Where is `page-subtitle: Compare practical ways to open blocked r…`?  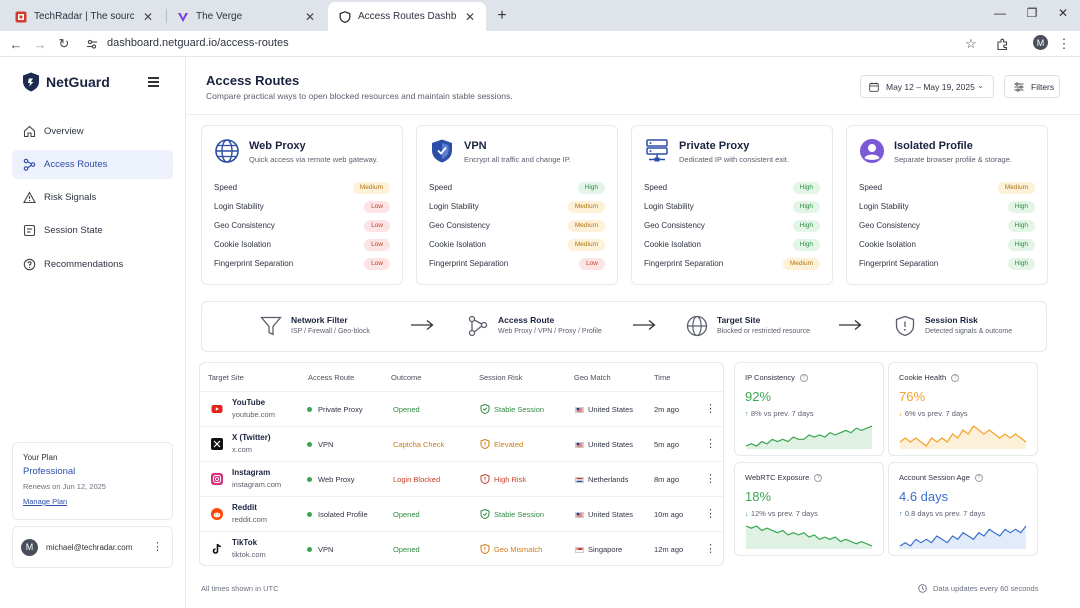
page-subtitle: Compare practical ways to open blocked r… is located at coordinates (359, 96).